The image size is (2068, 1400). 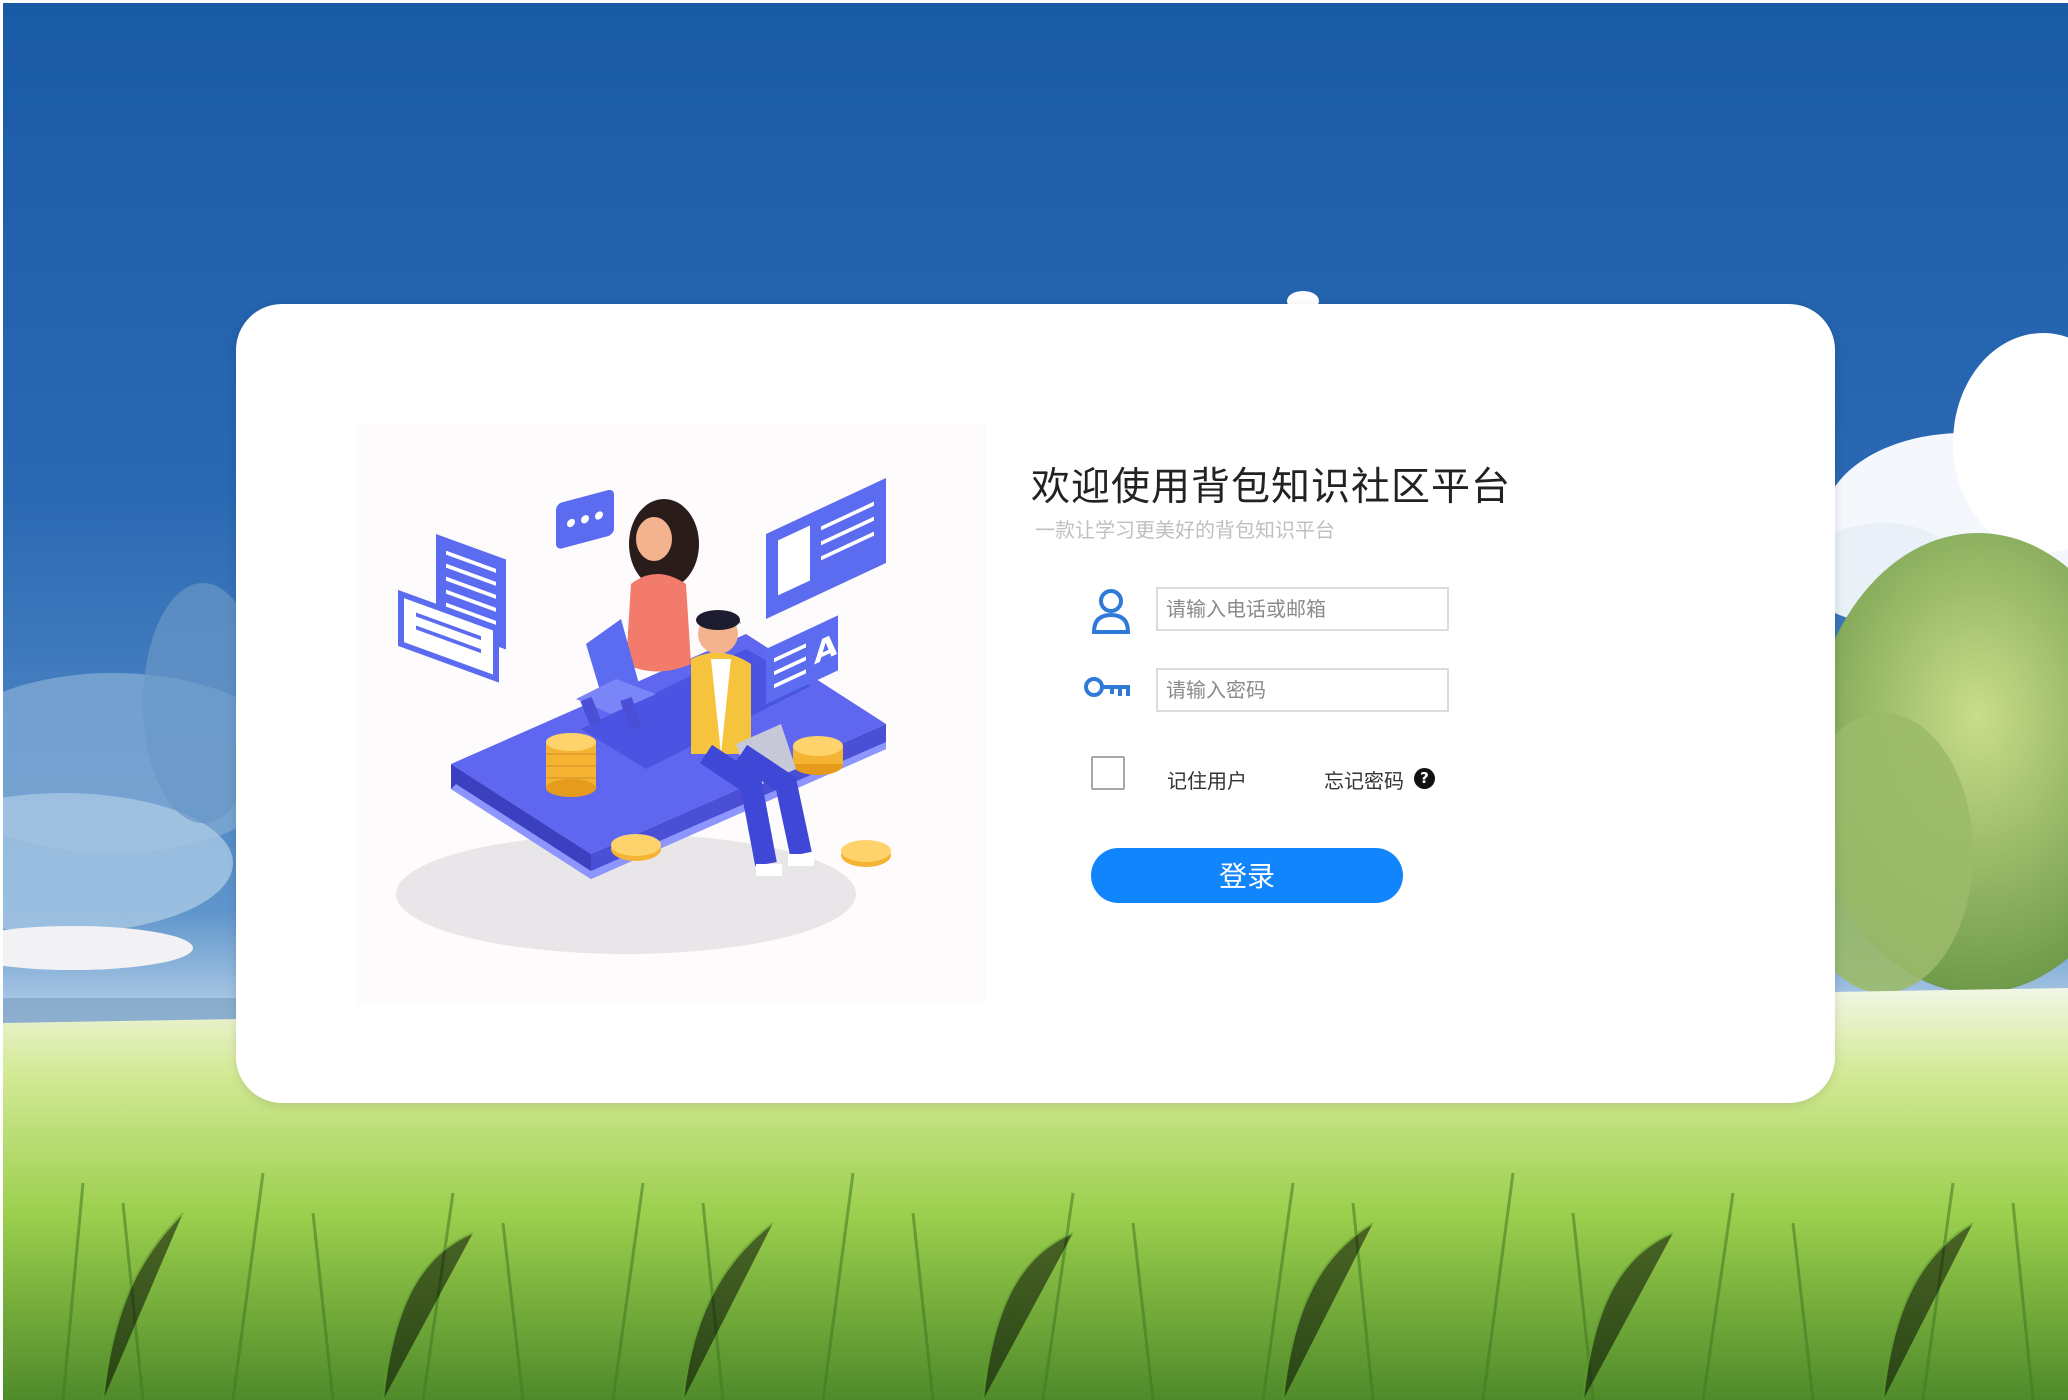 What do you see at coordinates (1207, 781) in the screenshot?
I see `remember-label: 记住用户` at bounding box center [1207, 781].